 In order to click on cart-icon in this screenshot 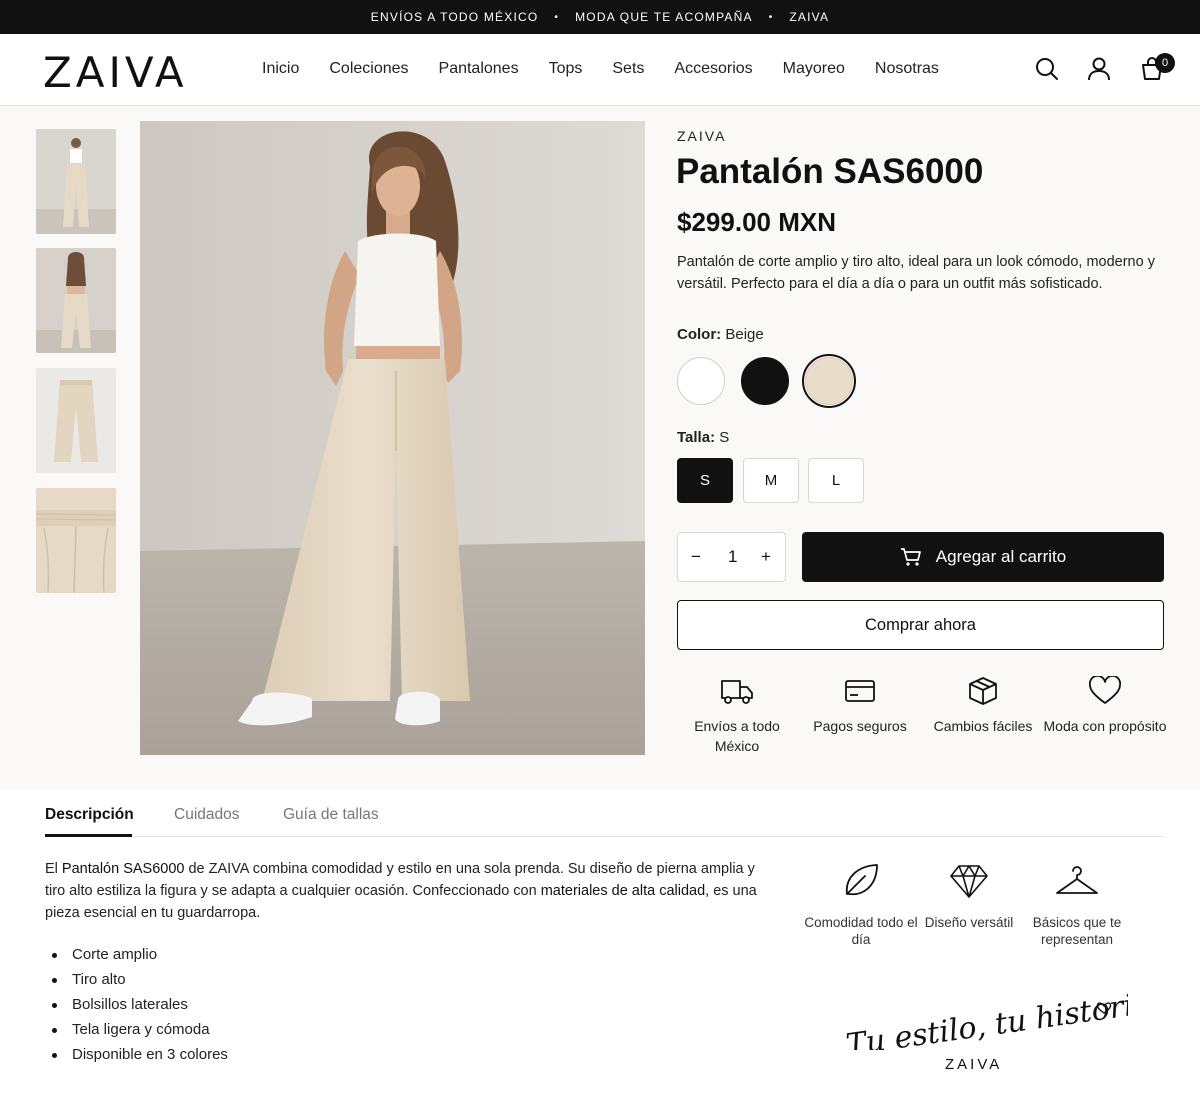, I will do `click(910, 557)`.